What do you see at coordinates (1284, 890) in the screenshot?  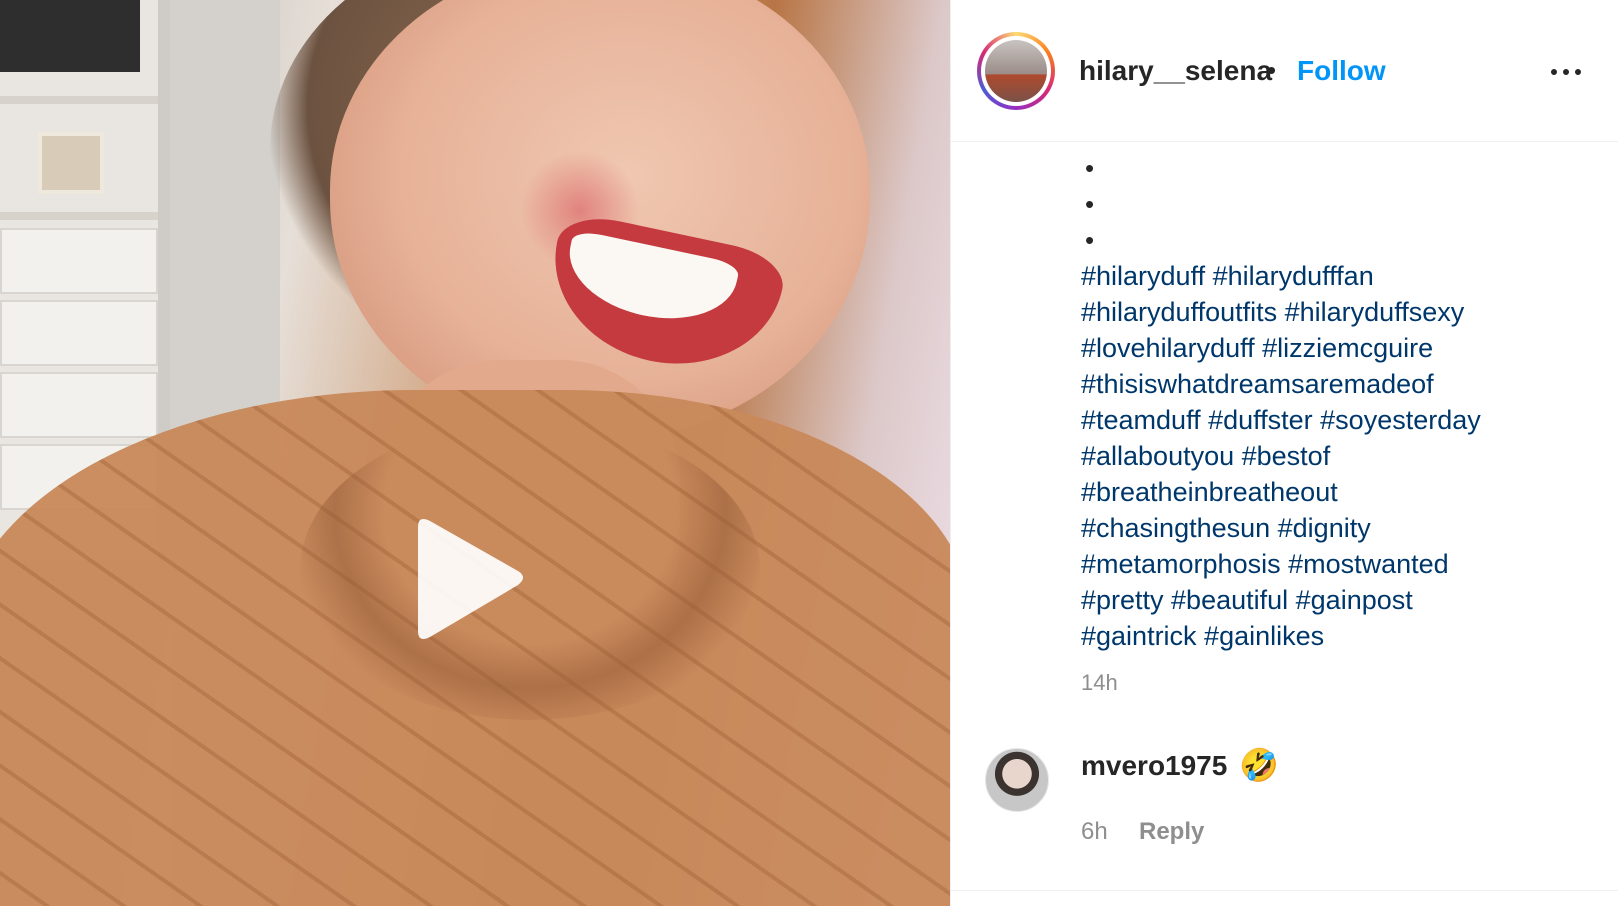 I see `divider` at bounding box center [1284, 890].